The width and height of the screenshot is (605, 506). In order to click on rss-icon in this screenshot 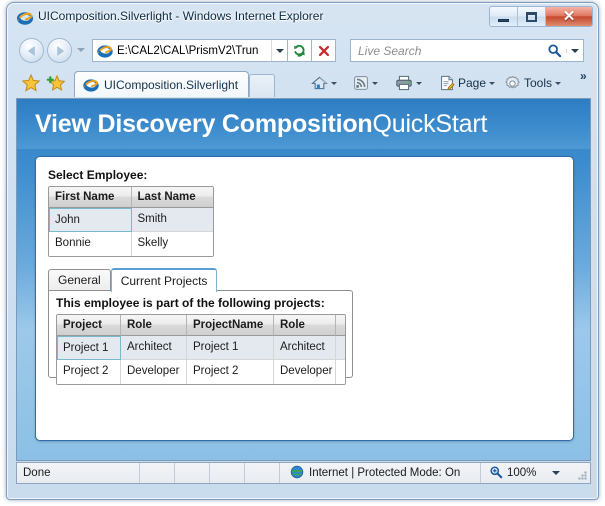, I will do `click(361, 83)`.